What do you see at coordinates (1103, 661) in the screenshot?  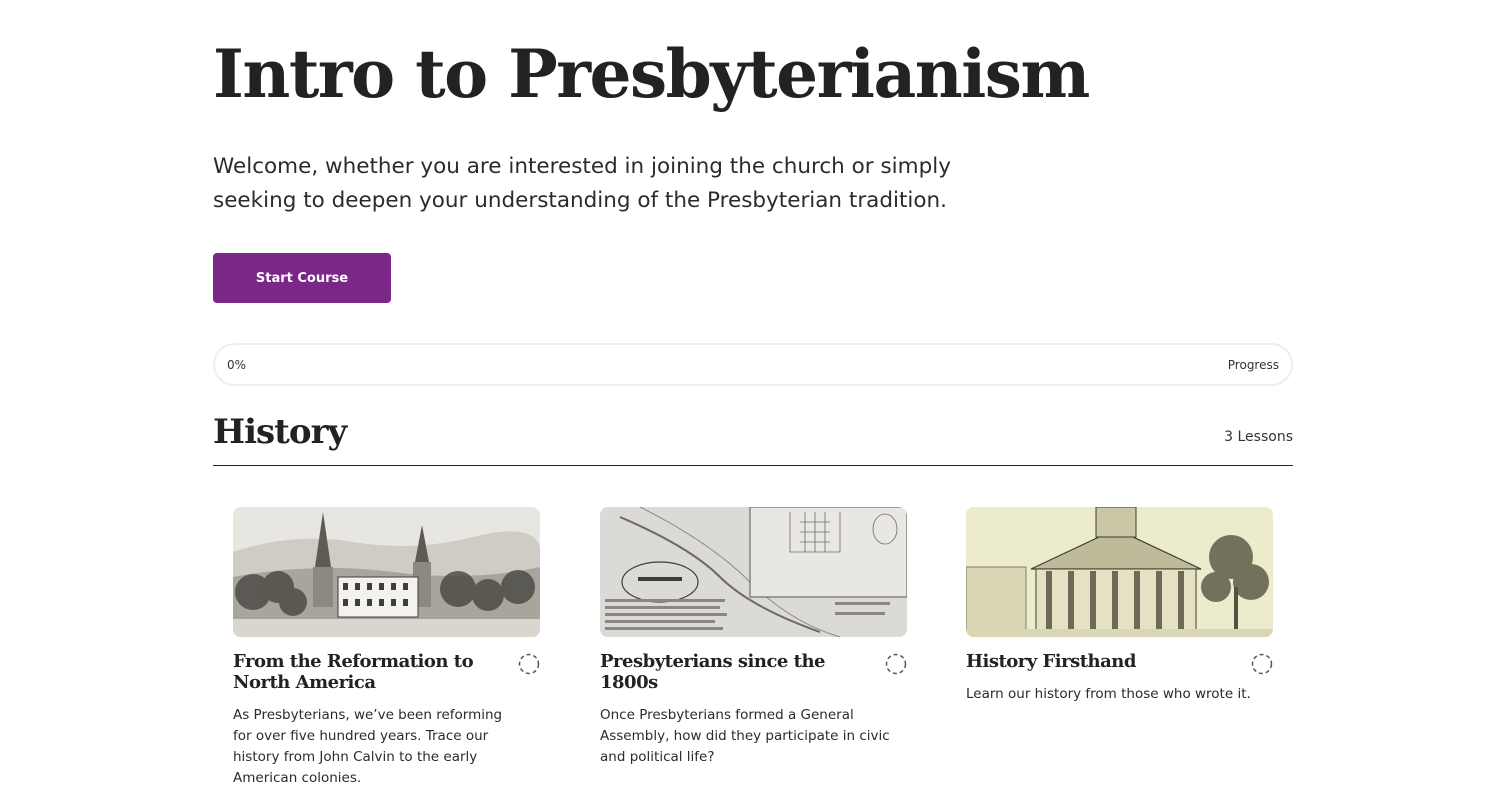 I see `lesson-title: History Firsthand` at bounding box center [1103, 661].